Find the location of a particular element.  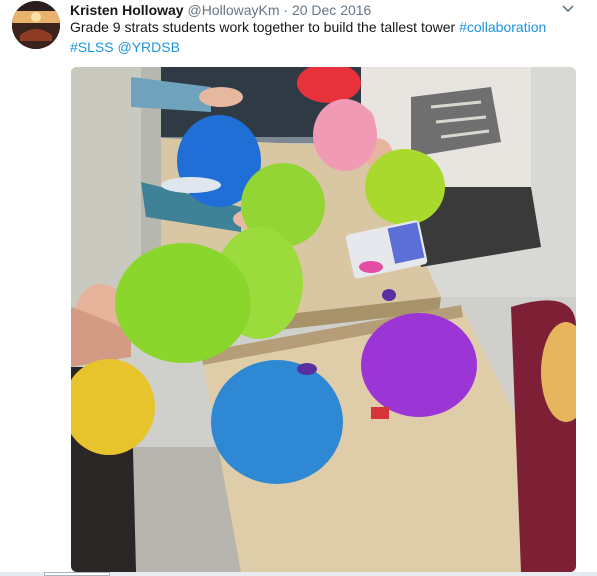

mention-link: @YRDSB is located at coordinates (148, 47).